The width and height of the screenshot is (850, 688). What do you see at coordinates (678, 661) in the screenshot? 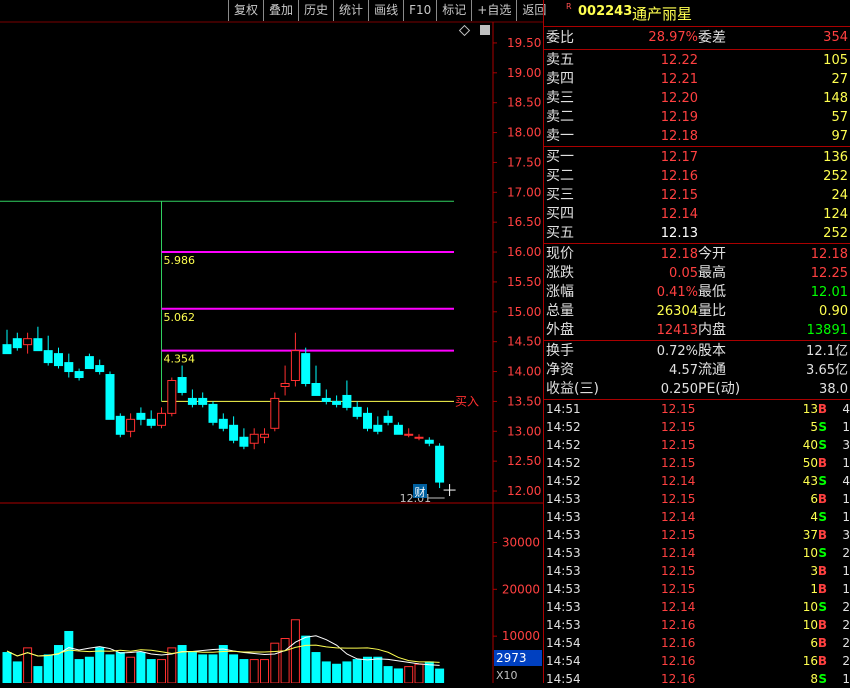
I see `tick-price: 12.16` at bounding box center [678, 661].